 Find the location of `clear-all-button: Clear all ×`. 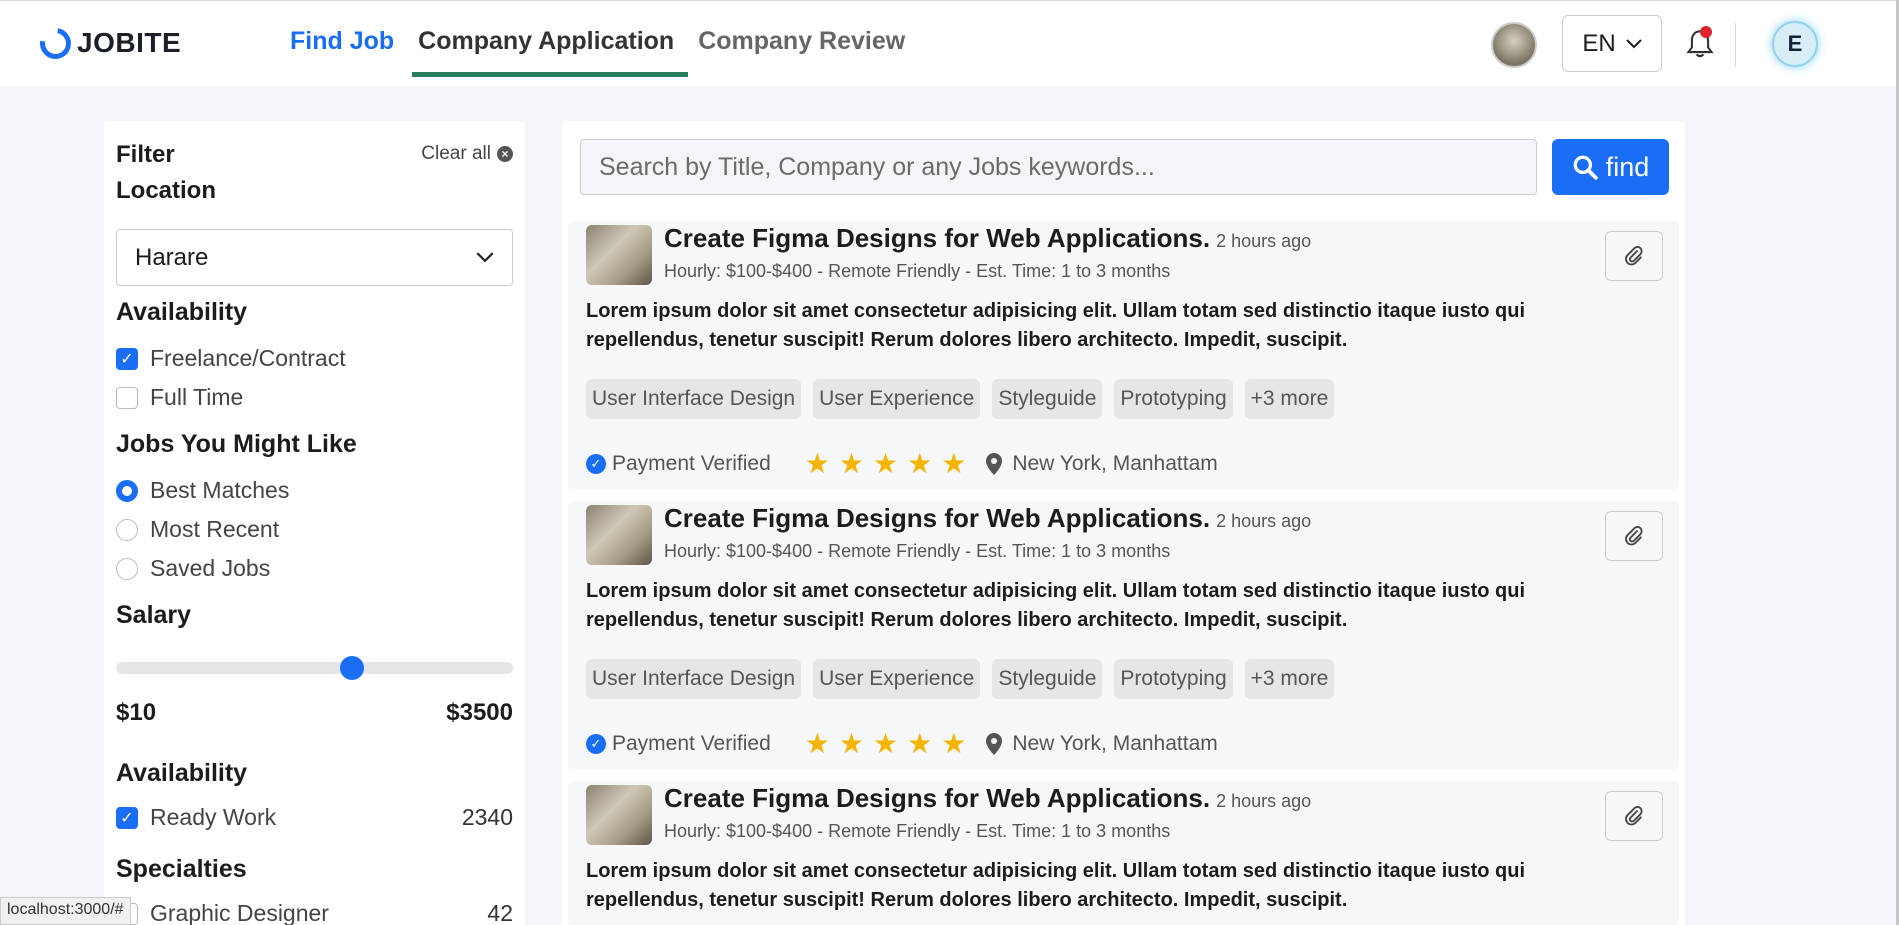

clear-all-button: Clear all × is located at coordinates (467, 154).